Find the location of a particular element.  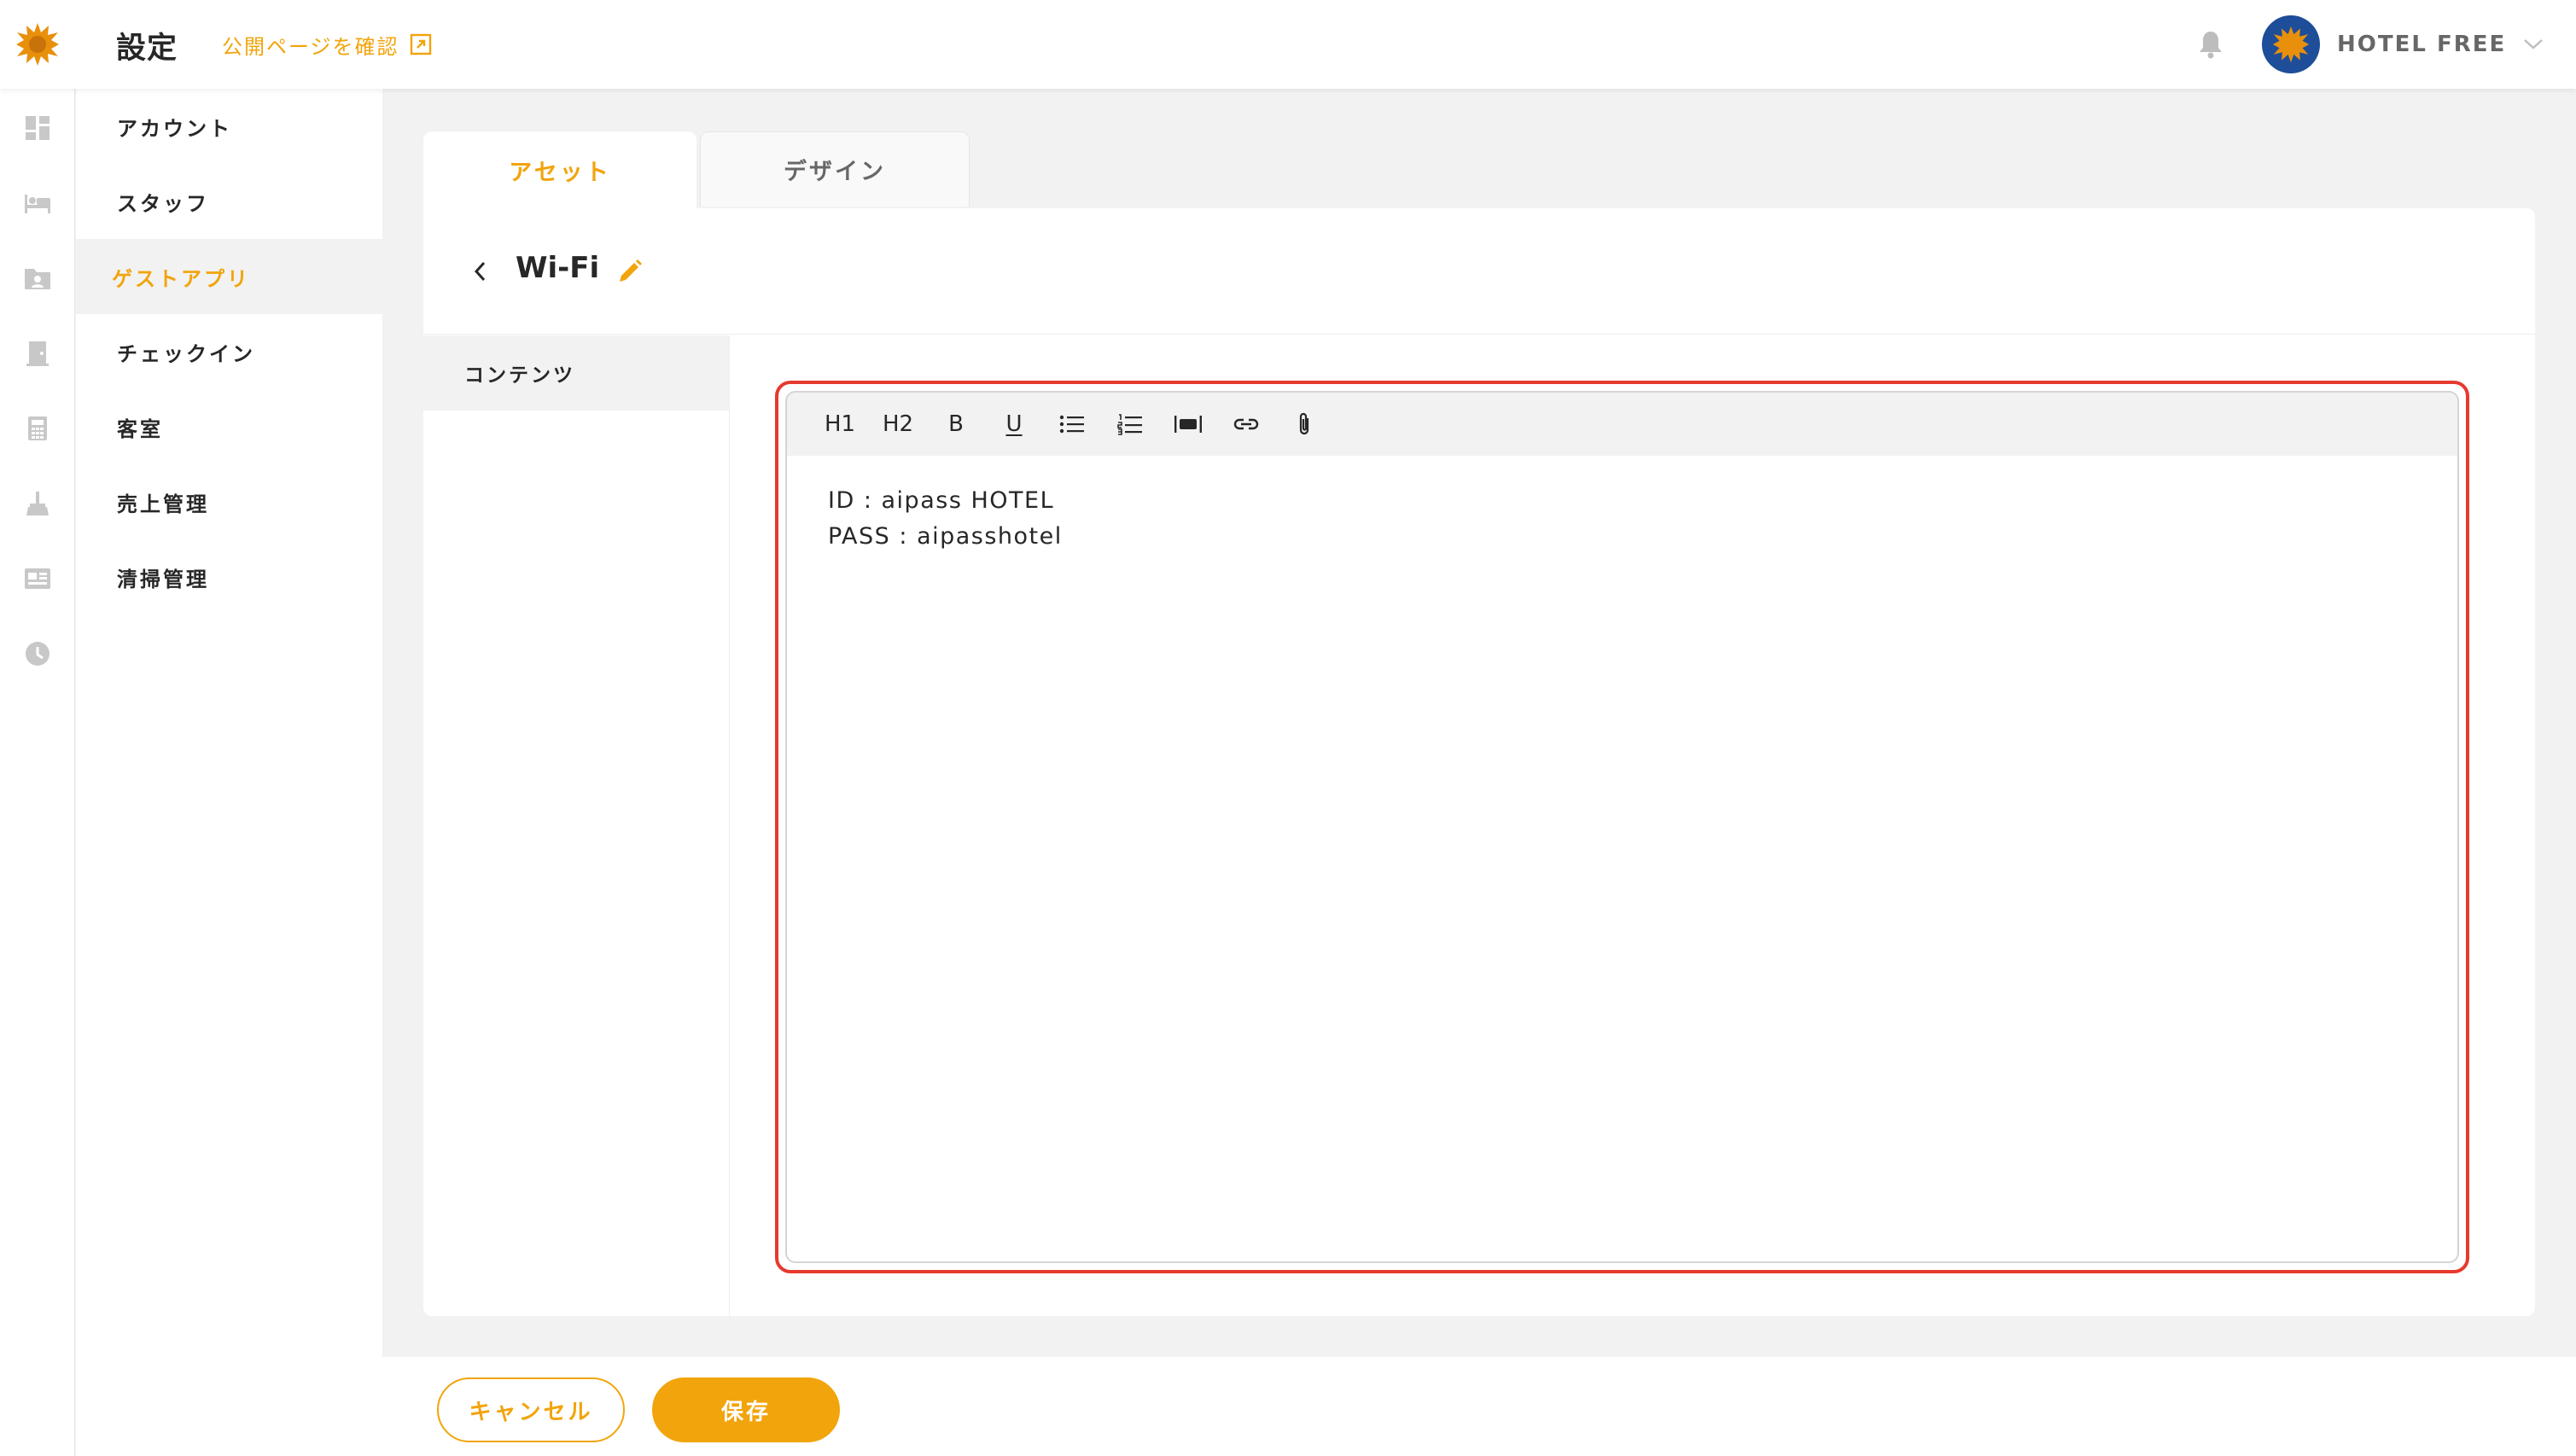

app-logo is located at coordinates (37, 44).